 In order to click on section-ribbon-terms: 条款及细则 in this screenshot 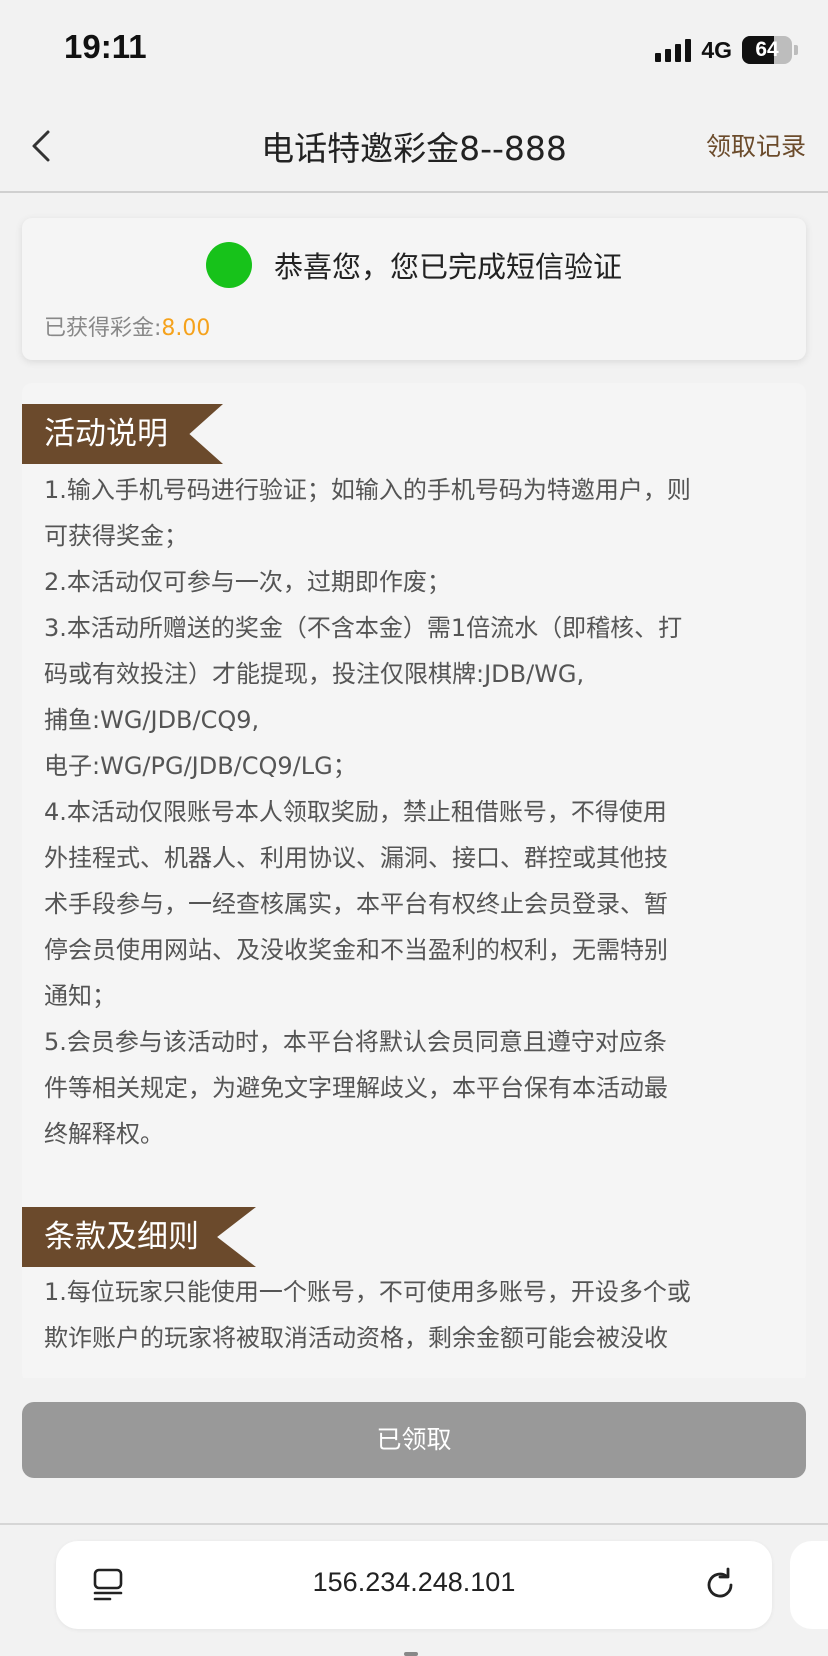, I will do `click(139, 1237)`.